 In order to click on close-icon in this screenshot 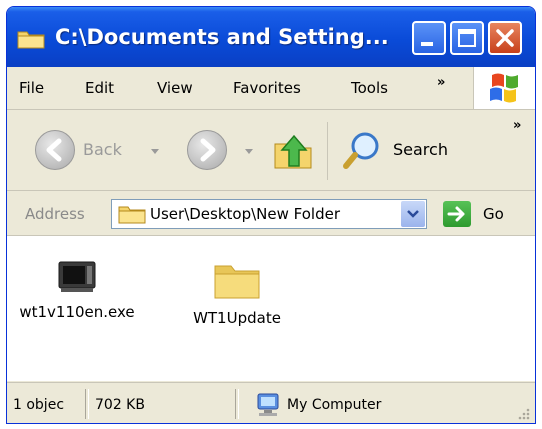, I will do `click(505, 38)`.